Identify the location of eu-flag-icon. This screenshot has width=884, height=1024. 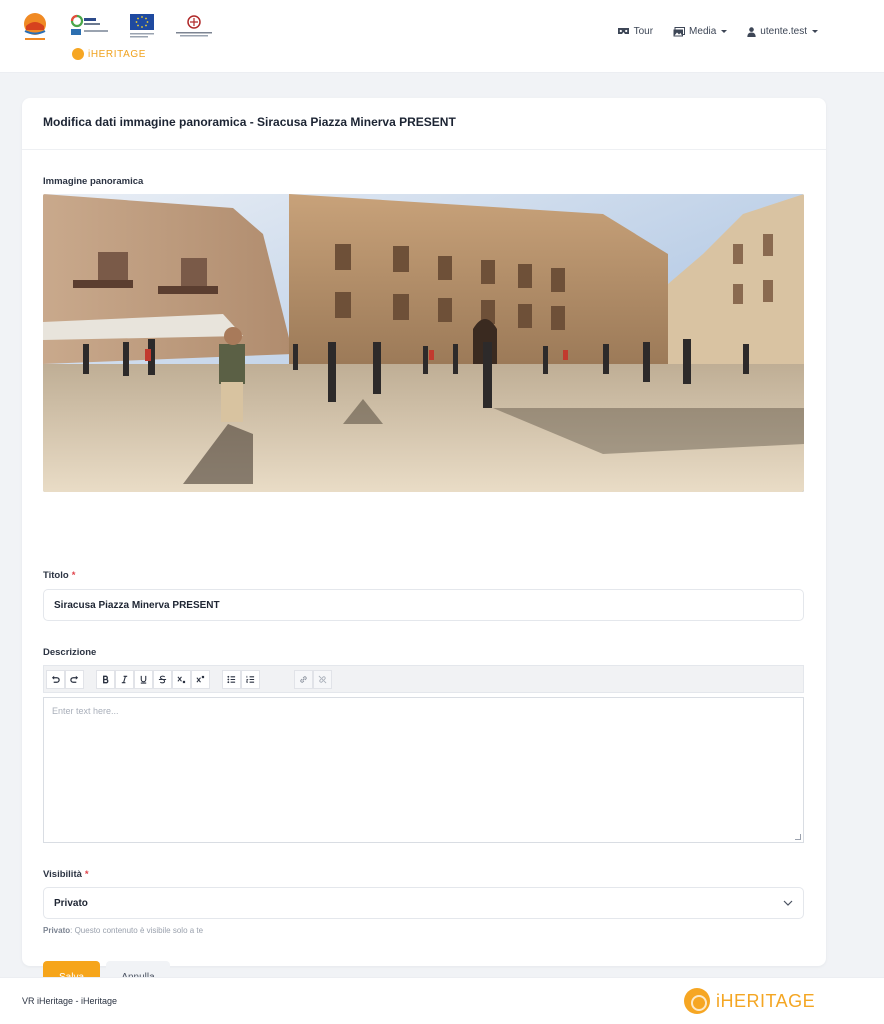
(142, 27).